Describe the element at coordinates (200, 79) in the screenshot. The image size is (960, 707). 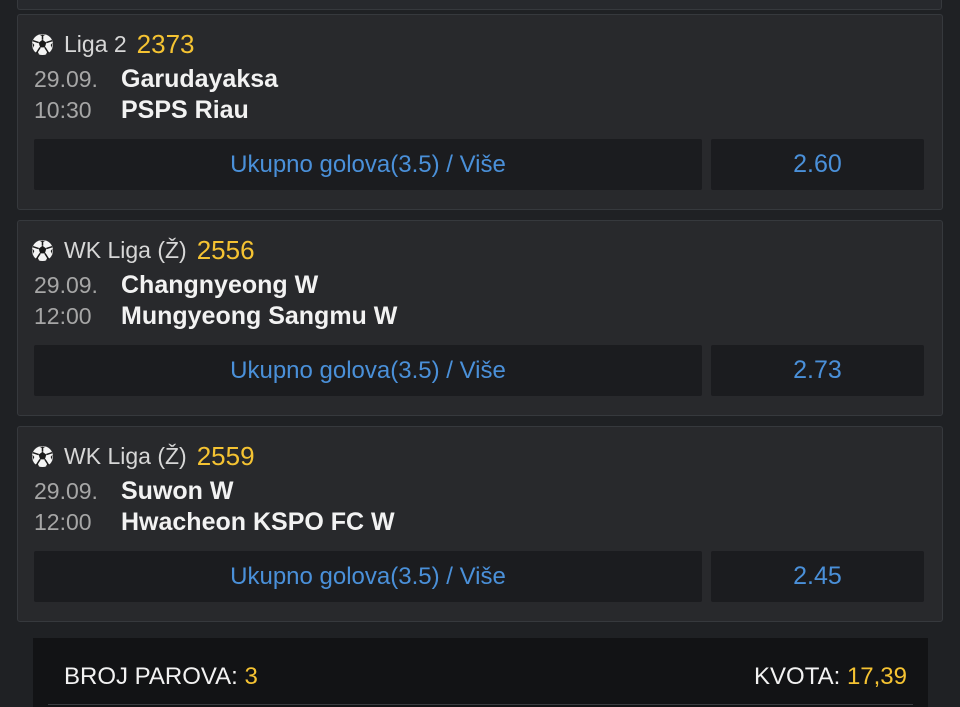
I see `home-team: Garudayaksa` at that location.